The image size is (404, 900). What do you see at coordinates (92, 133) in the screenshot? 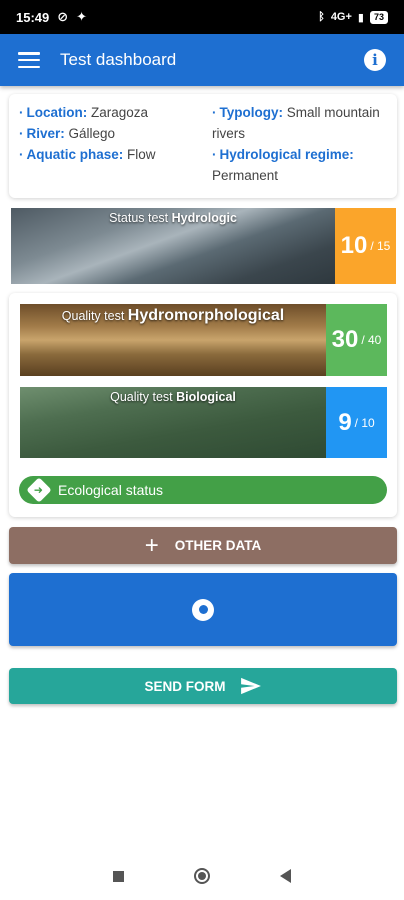
I see `river-value: Gállego` at bounding box center [92, 133].